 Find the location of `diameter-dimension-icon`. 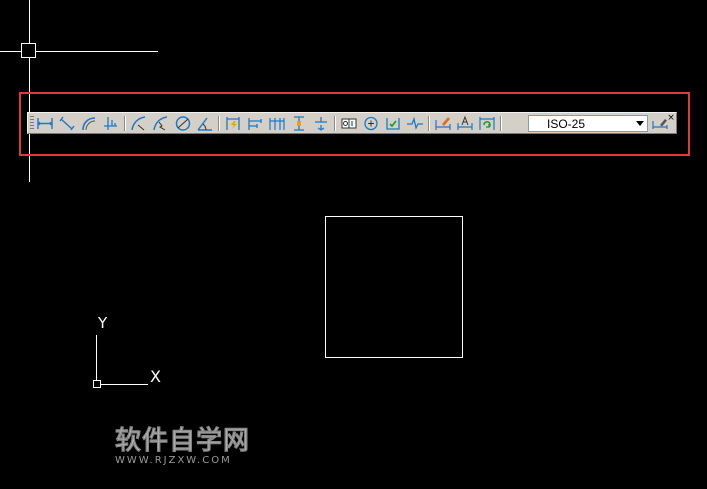

diameter-dimension-icon is located at coordinates (183, 123).